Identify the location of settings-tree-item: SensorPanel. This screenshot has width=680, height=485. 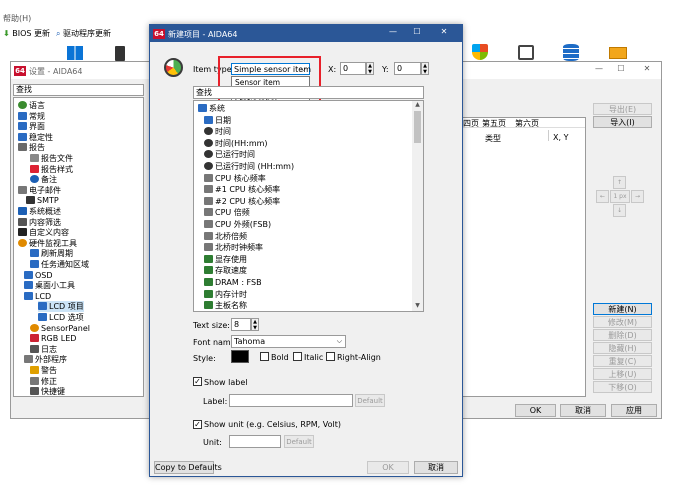
(60, 328).